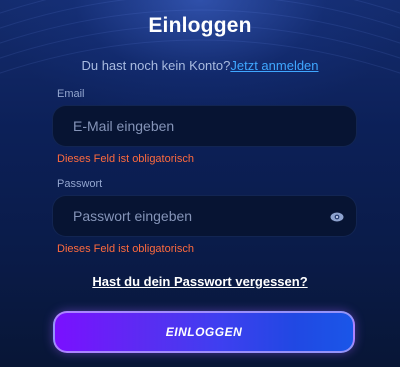  Describe the element at coordinates (200, 25) in the screenshot. I see `page-title: Einloggen` at that location.